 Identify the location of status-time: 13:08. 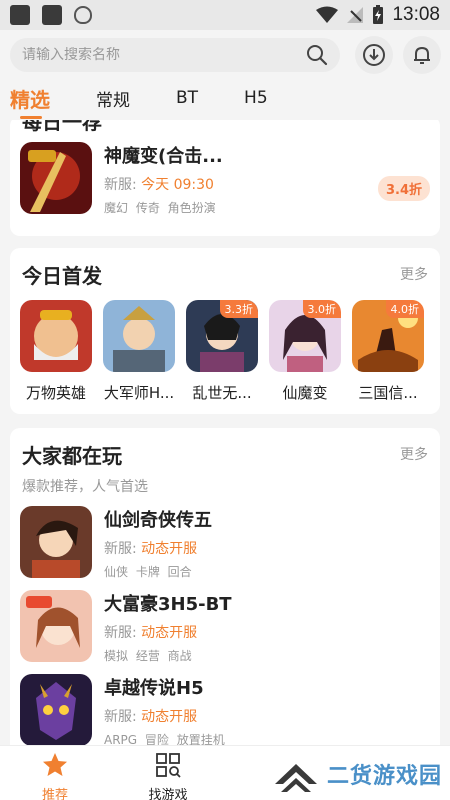
(416, 14).